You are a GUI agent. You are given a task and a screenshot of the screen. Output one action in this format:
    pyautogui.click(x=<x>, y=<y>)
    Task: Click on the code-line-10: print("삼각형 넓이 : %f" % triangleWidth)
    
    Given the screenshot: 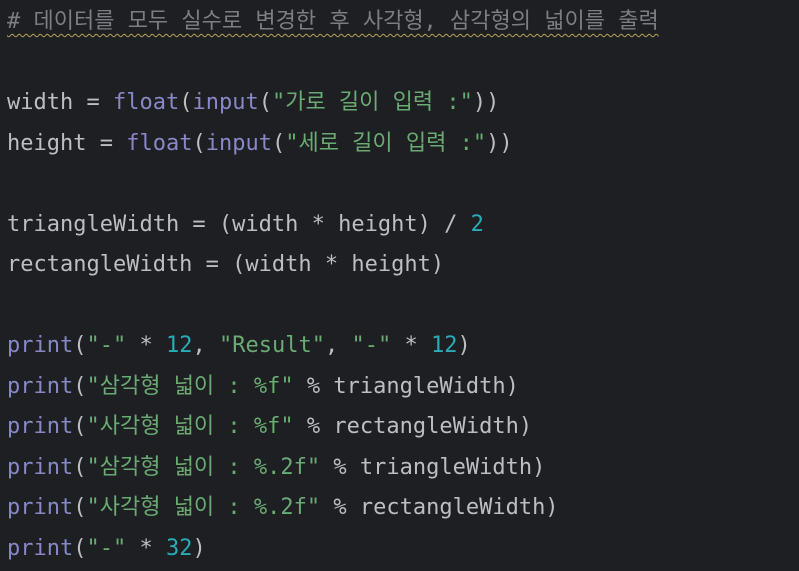 What is the action you would take?
    pyautogui.click(x=403, y=387)
    